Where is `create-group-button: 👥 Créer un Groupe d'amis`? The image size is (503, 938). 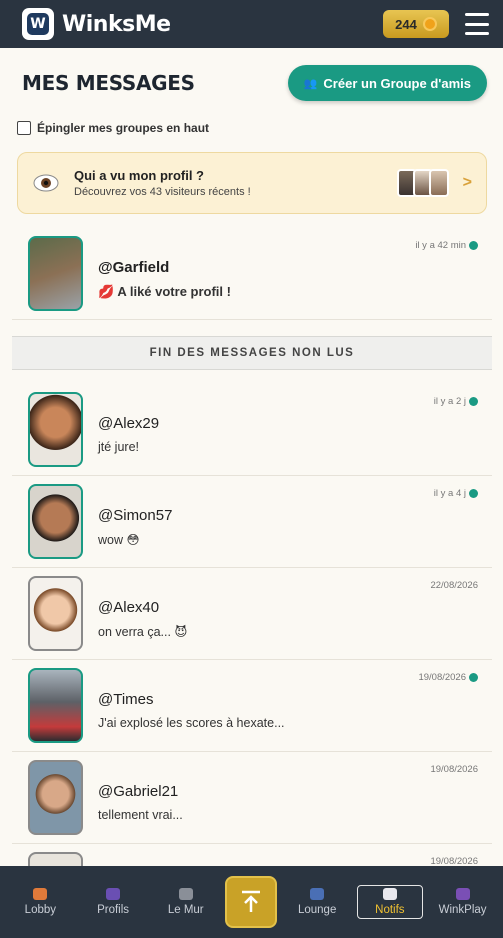
create-group-button: 👥 Créer un Groupe d'amis is located at coordinates (387, 83).